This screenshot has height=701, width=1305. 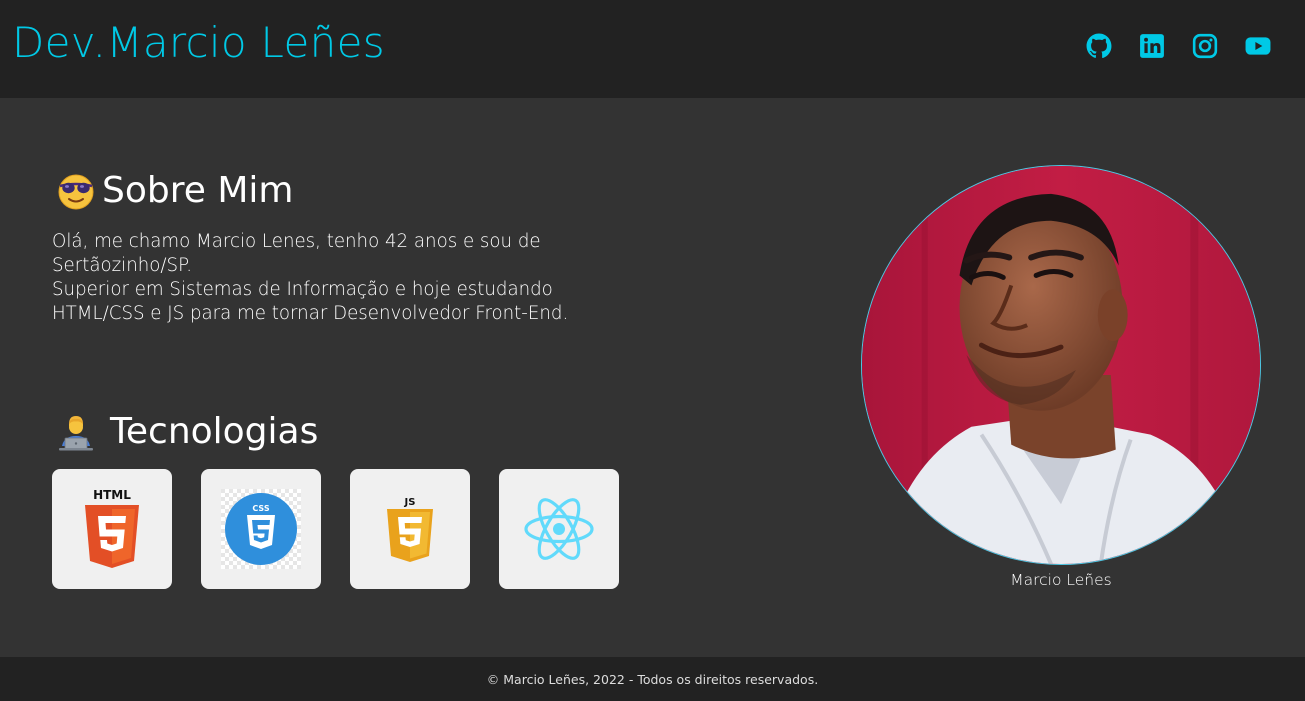 What do you see at coordinates (1061, 580) in the screenshot?
I see `profile-caption: Marcio Leñes` at bounding box center [1061, 580].